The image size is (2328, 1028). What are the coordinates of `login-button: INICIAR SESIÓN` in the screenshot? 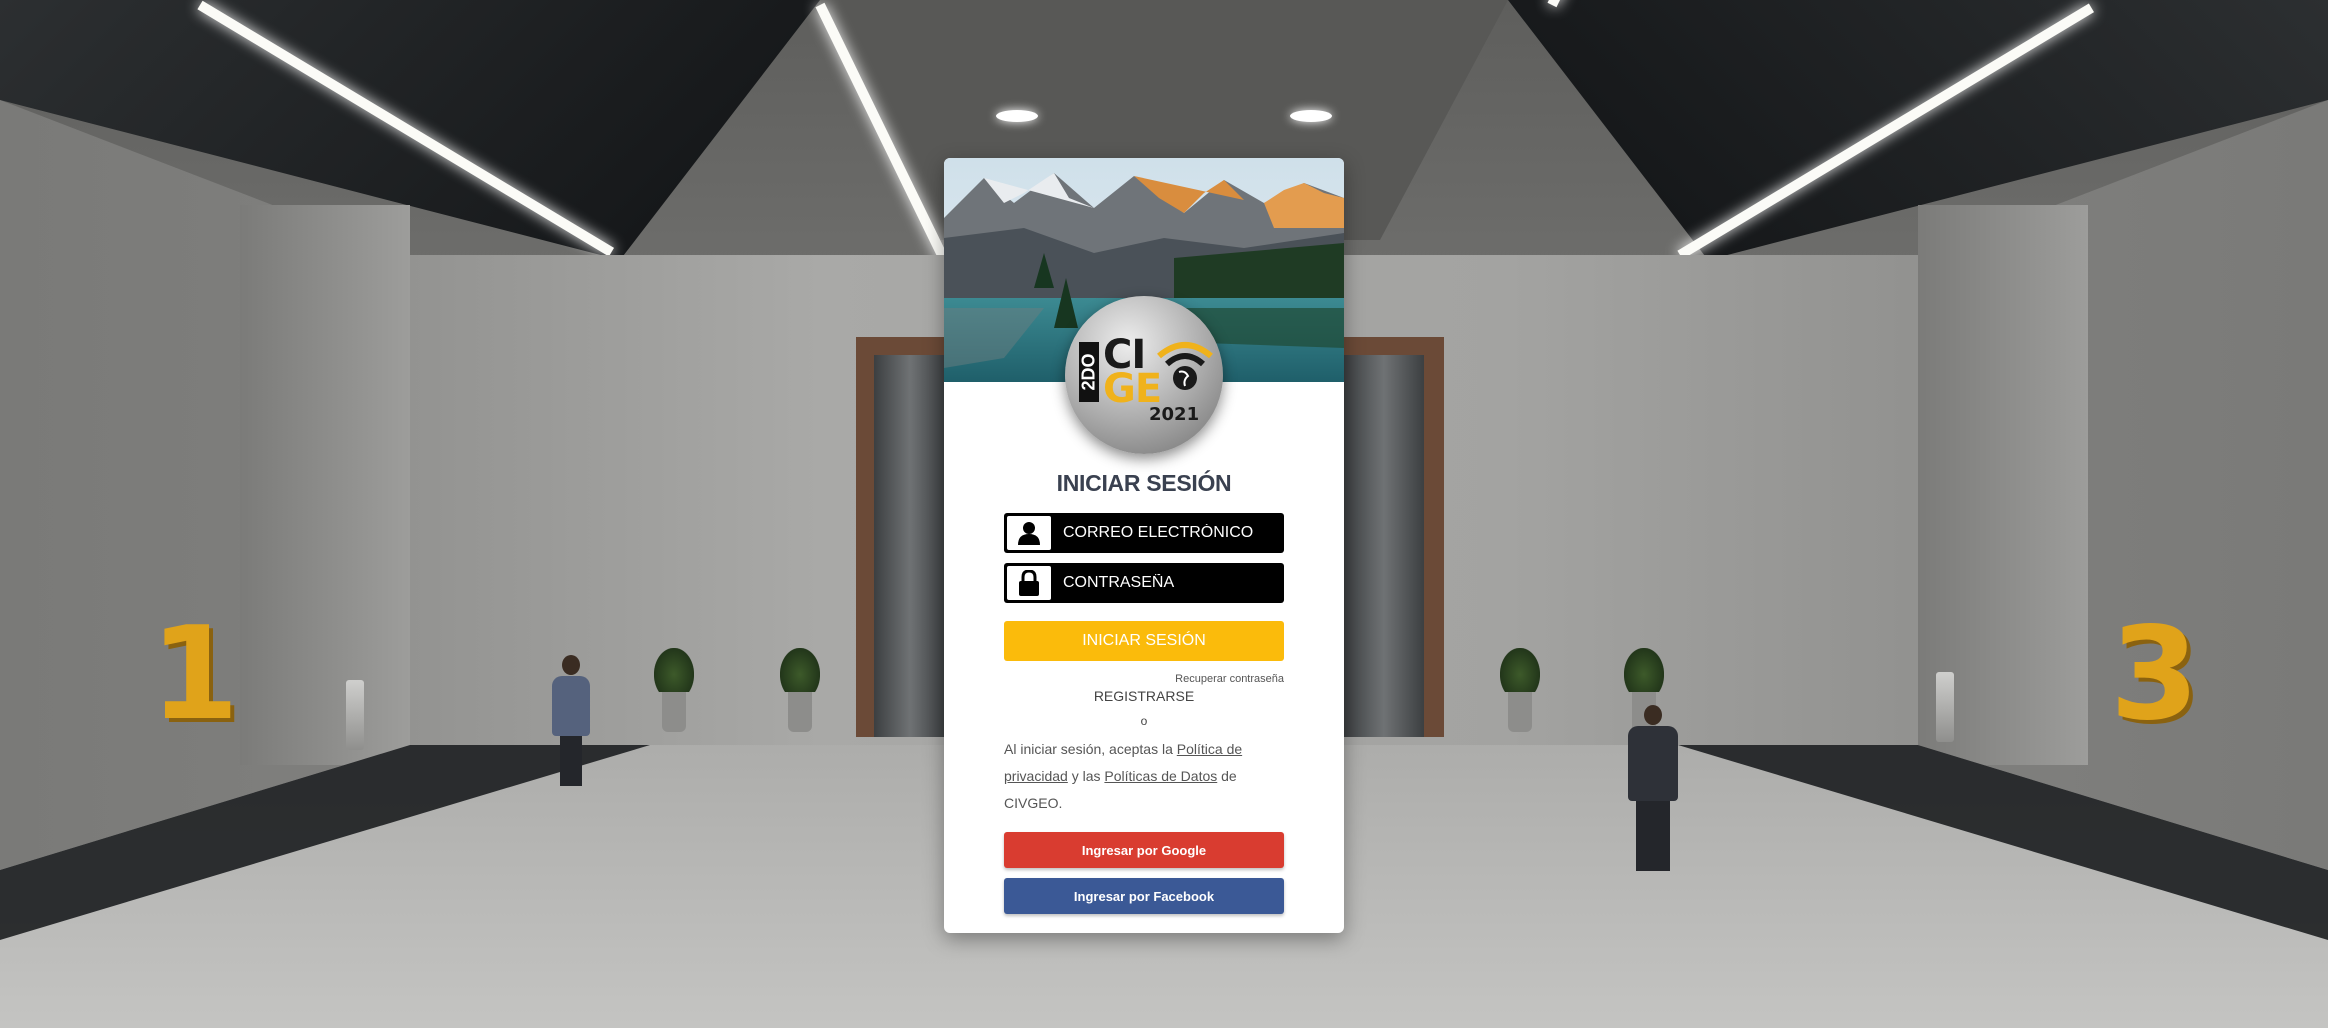 It's located at (1144, 641).